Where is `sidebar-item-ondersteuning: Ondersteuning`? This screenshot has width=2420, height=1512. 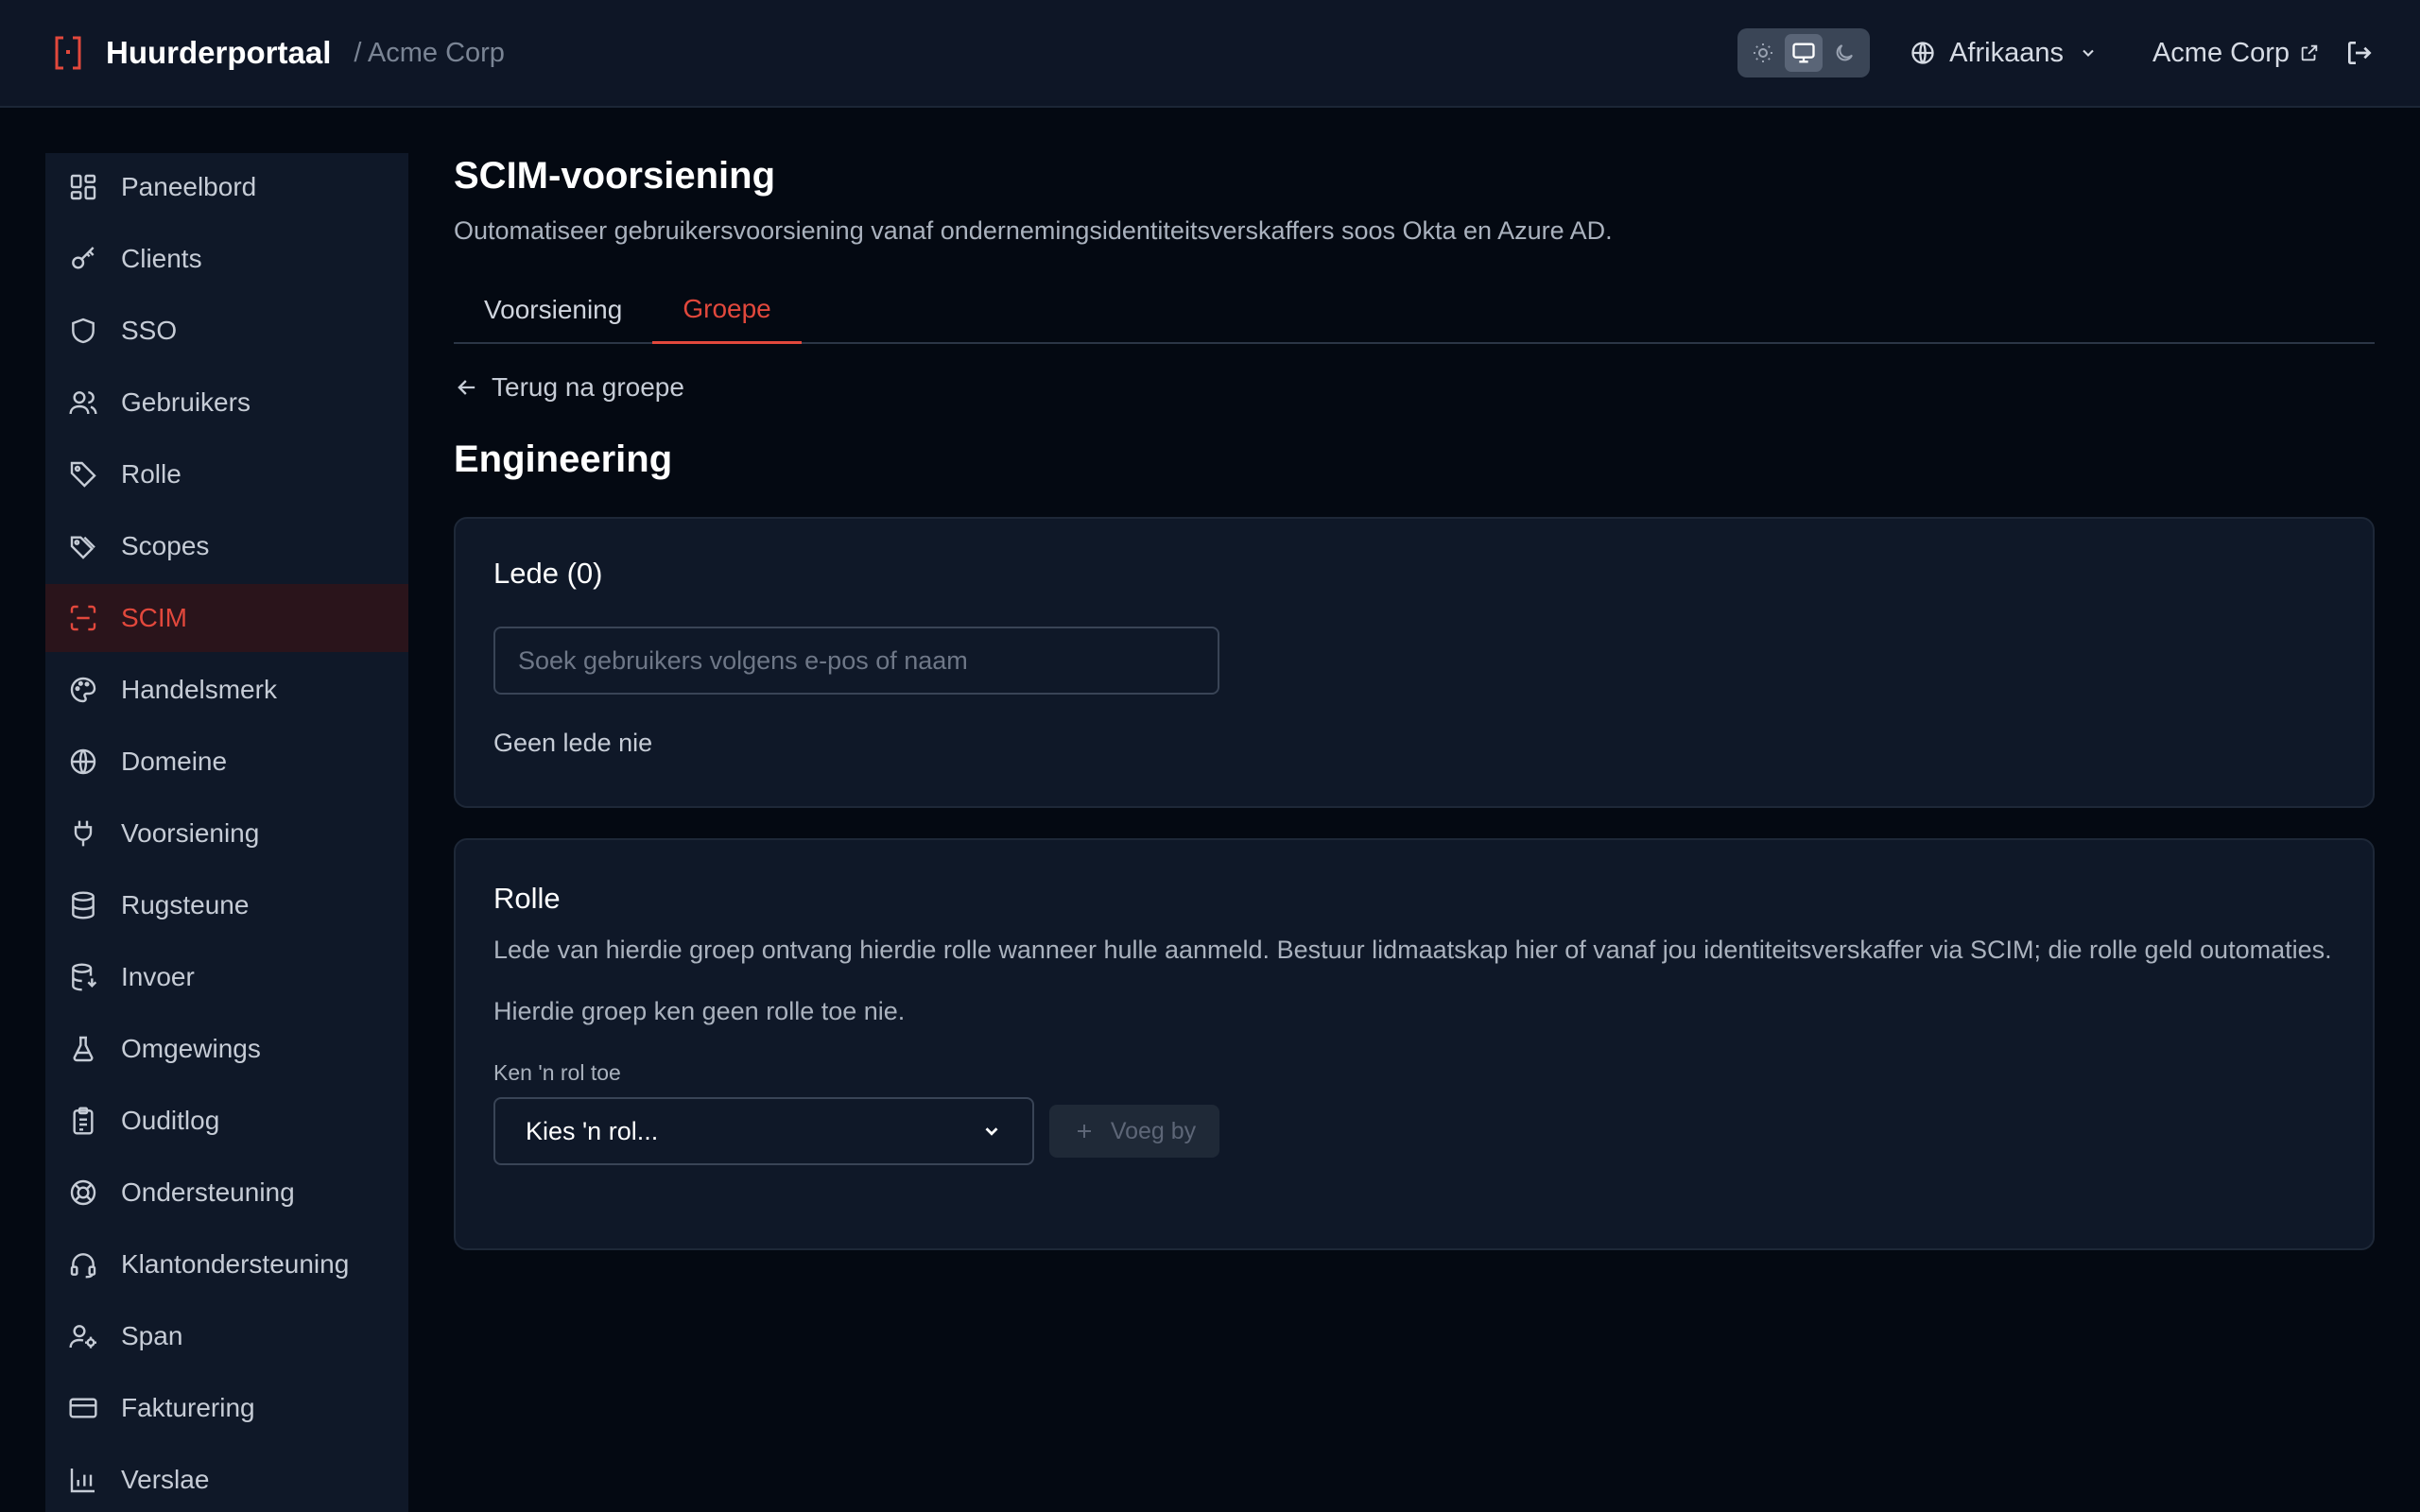 sidebar-item-ondersteuning: Ondersteuning is located at coordinates (226, 1193).